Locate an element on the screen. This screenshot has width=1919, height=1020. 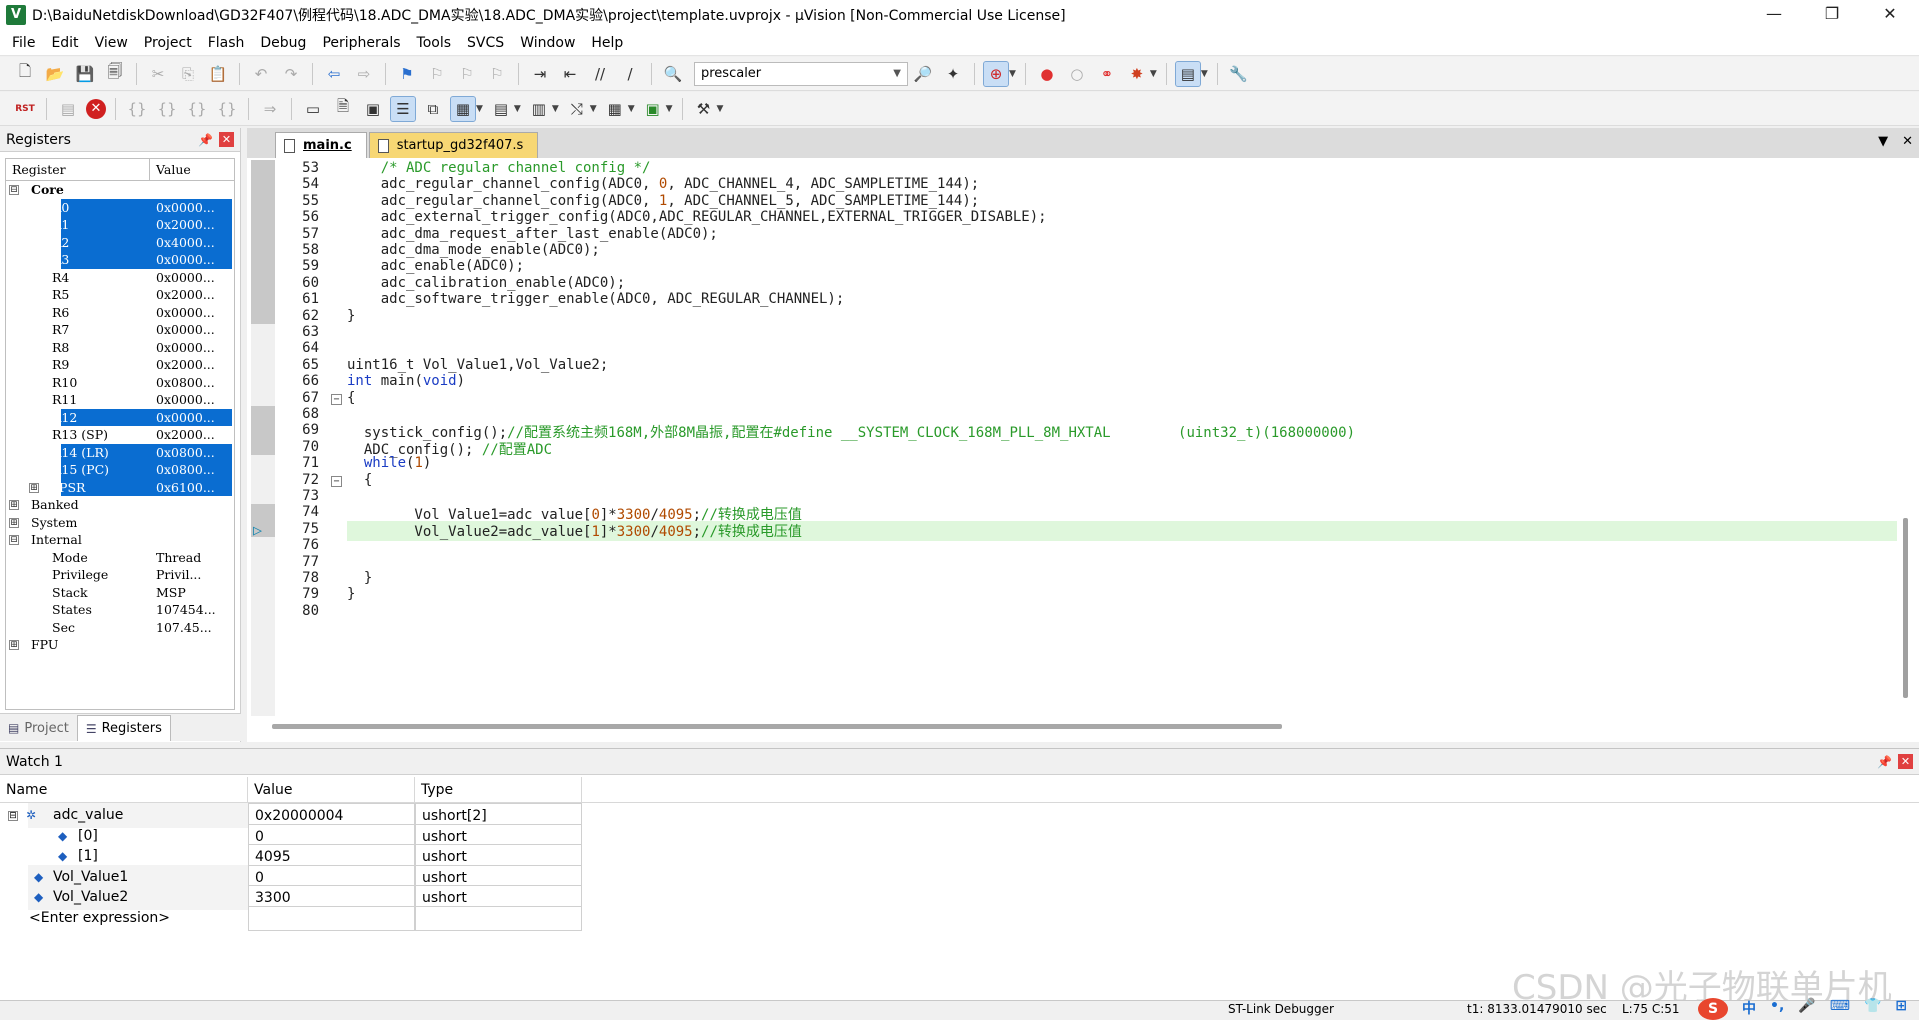
call-stack-icon: ⧉ is located at coordinates (433, 109).